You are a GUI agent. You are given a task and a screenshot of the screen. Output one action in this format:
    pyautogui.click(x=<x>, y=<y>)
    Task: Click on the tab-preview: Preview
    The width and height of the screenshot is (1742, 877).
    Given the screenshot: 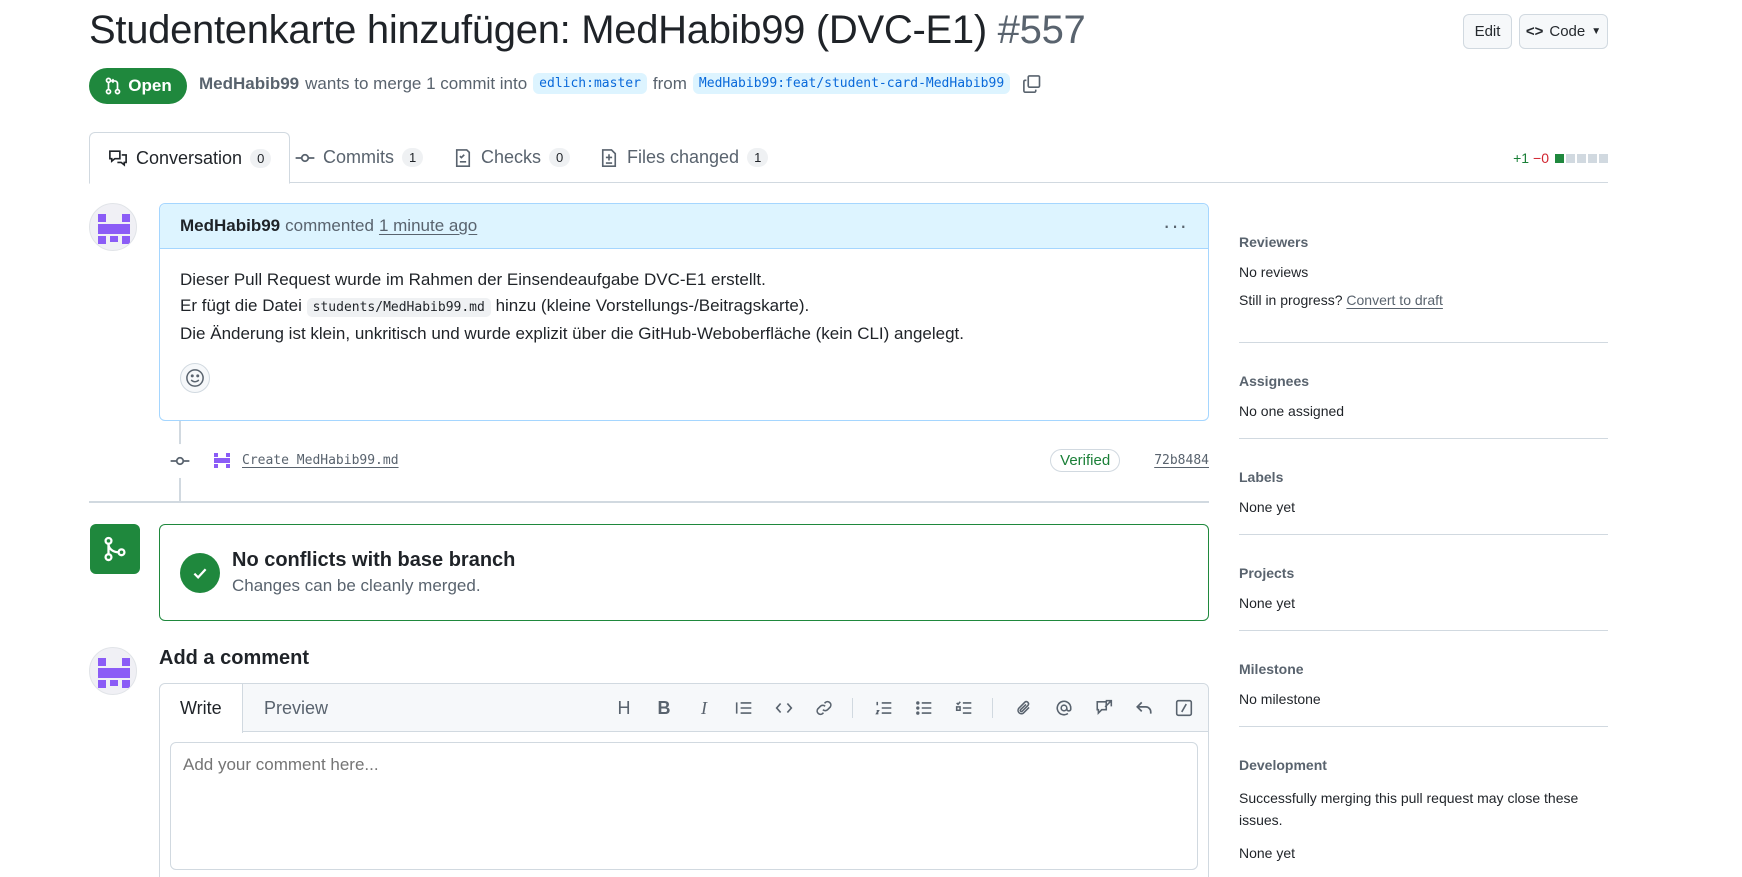 What is the action you would take?
    pyautogui.click(x=296, y=708)
    